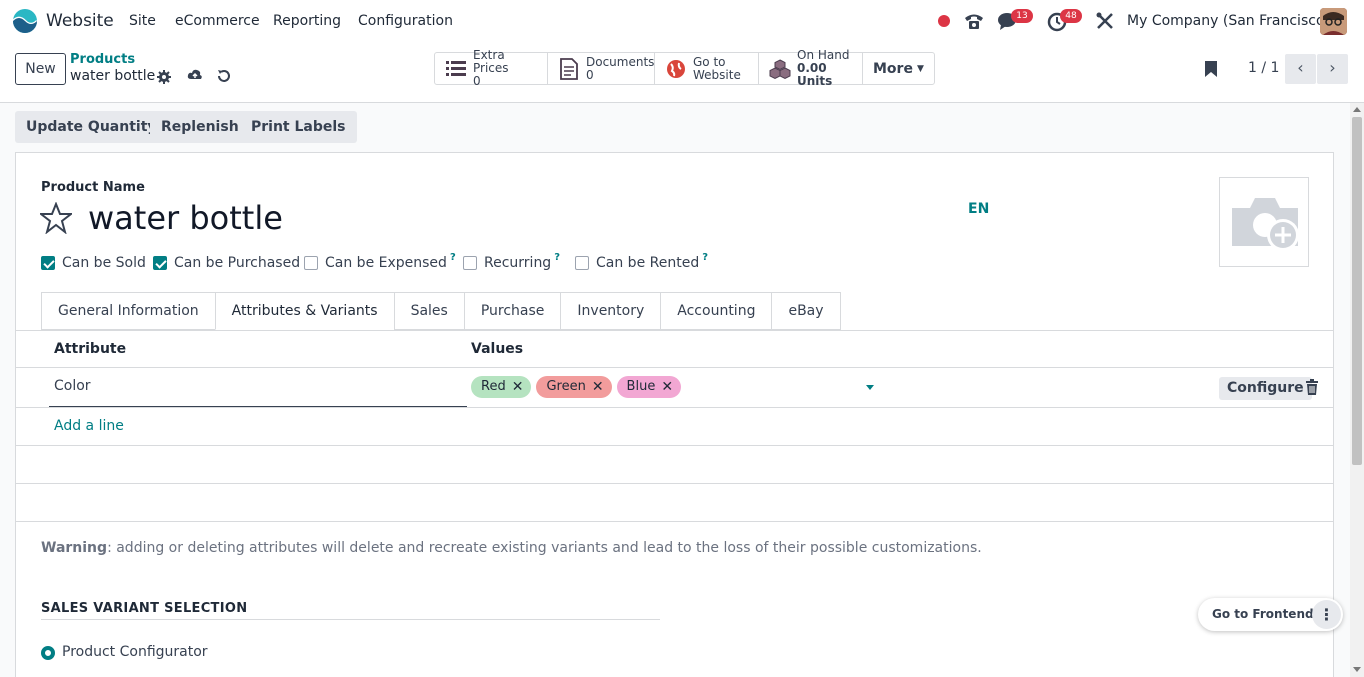 Image resolution: width=1364 pixels, height=677 pixels. Describe the element at coordinates (676, 69) in the screenshot. I see `globe-icon` at that location.